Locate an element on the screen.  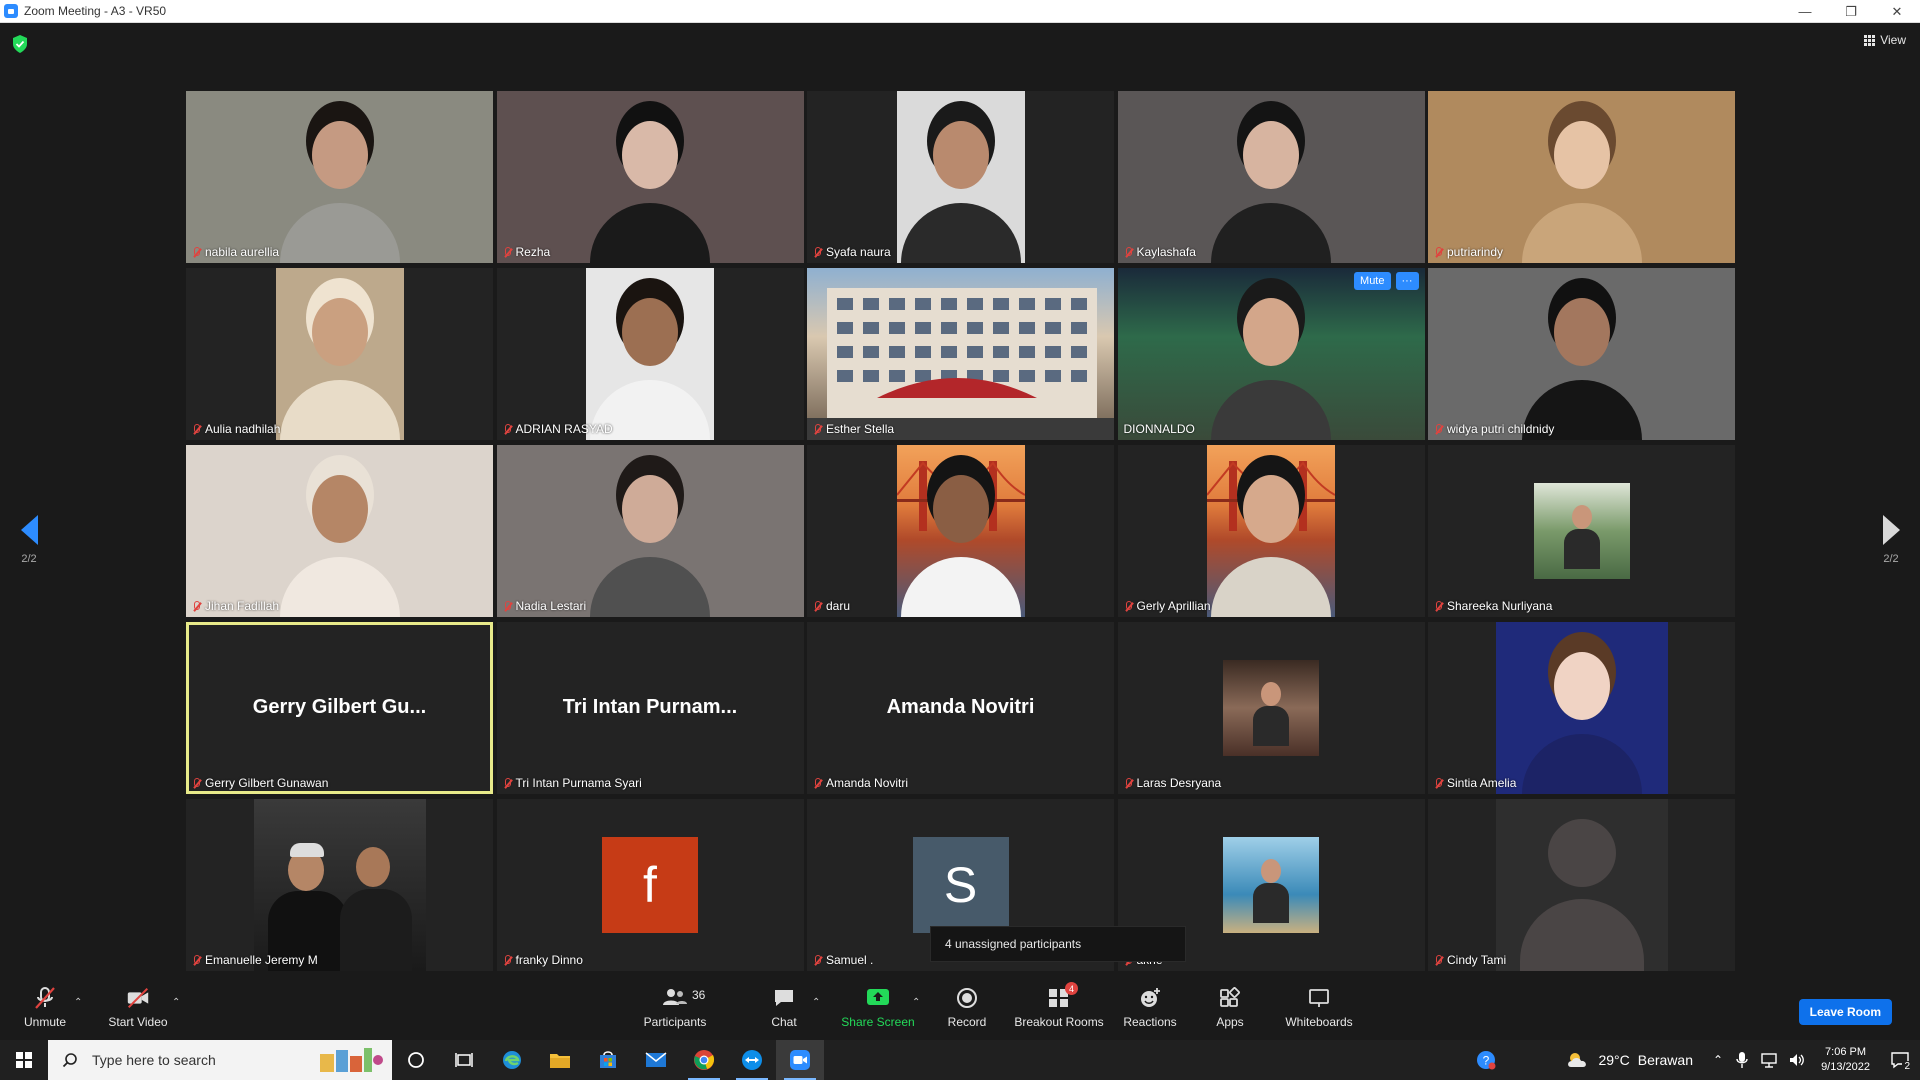
participant-tile-daru: daru is located at coordinates (960, 531).